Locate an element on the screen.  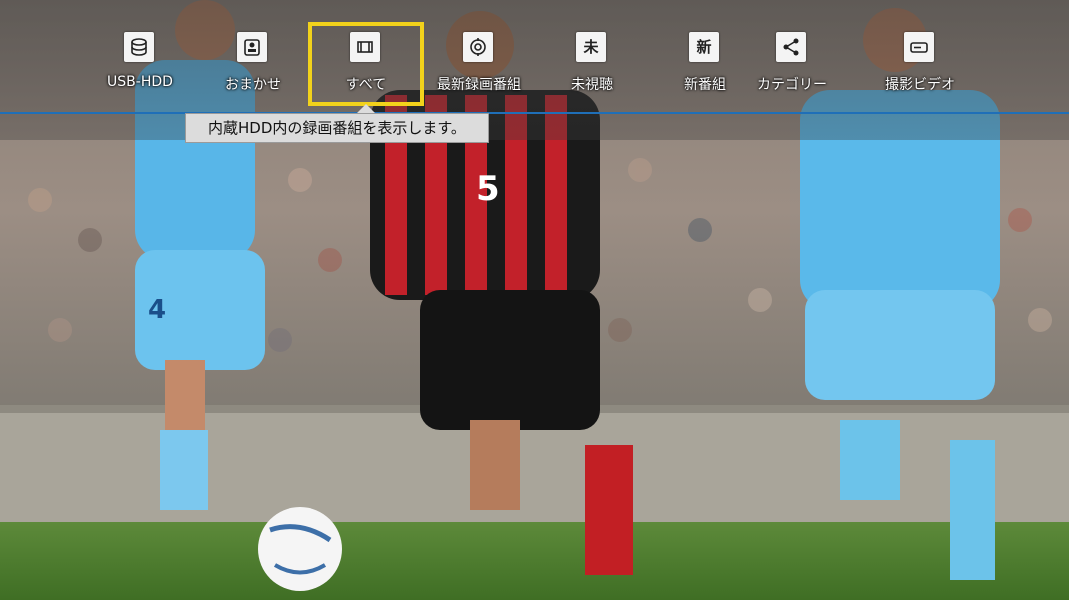
menu-item-all: すべて is located at coordinates (366, 64).